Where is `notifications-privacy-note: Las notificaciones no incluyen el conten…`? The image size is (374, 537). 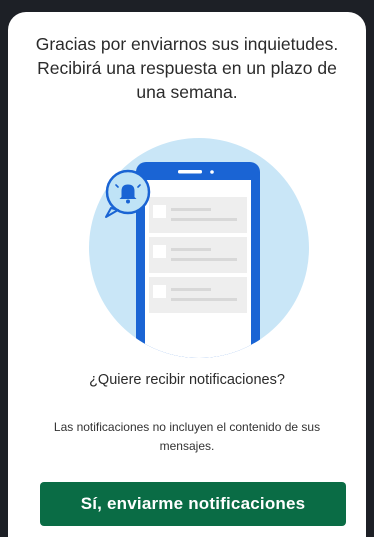
notifications-privacy-note: Las notificaciones no incluyen el conten… is located at coordinates (187, 436).